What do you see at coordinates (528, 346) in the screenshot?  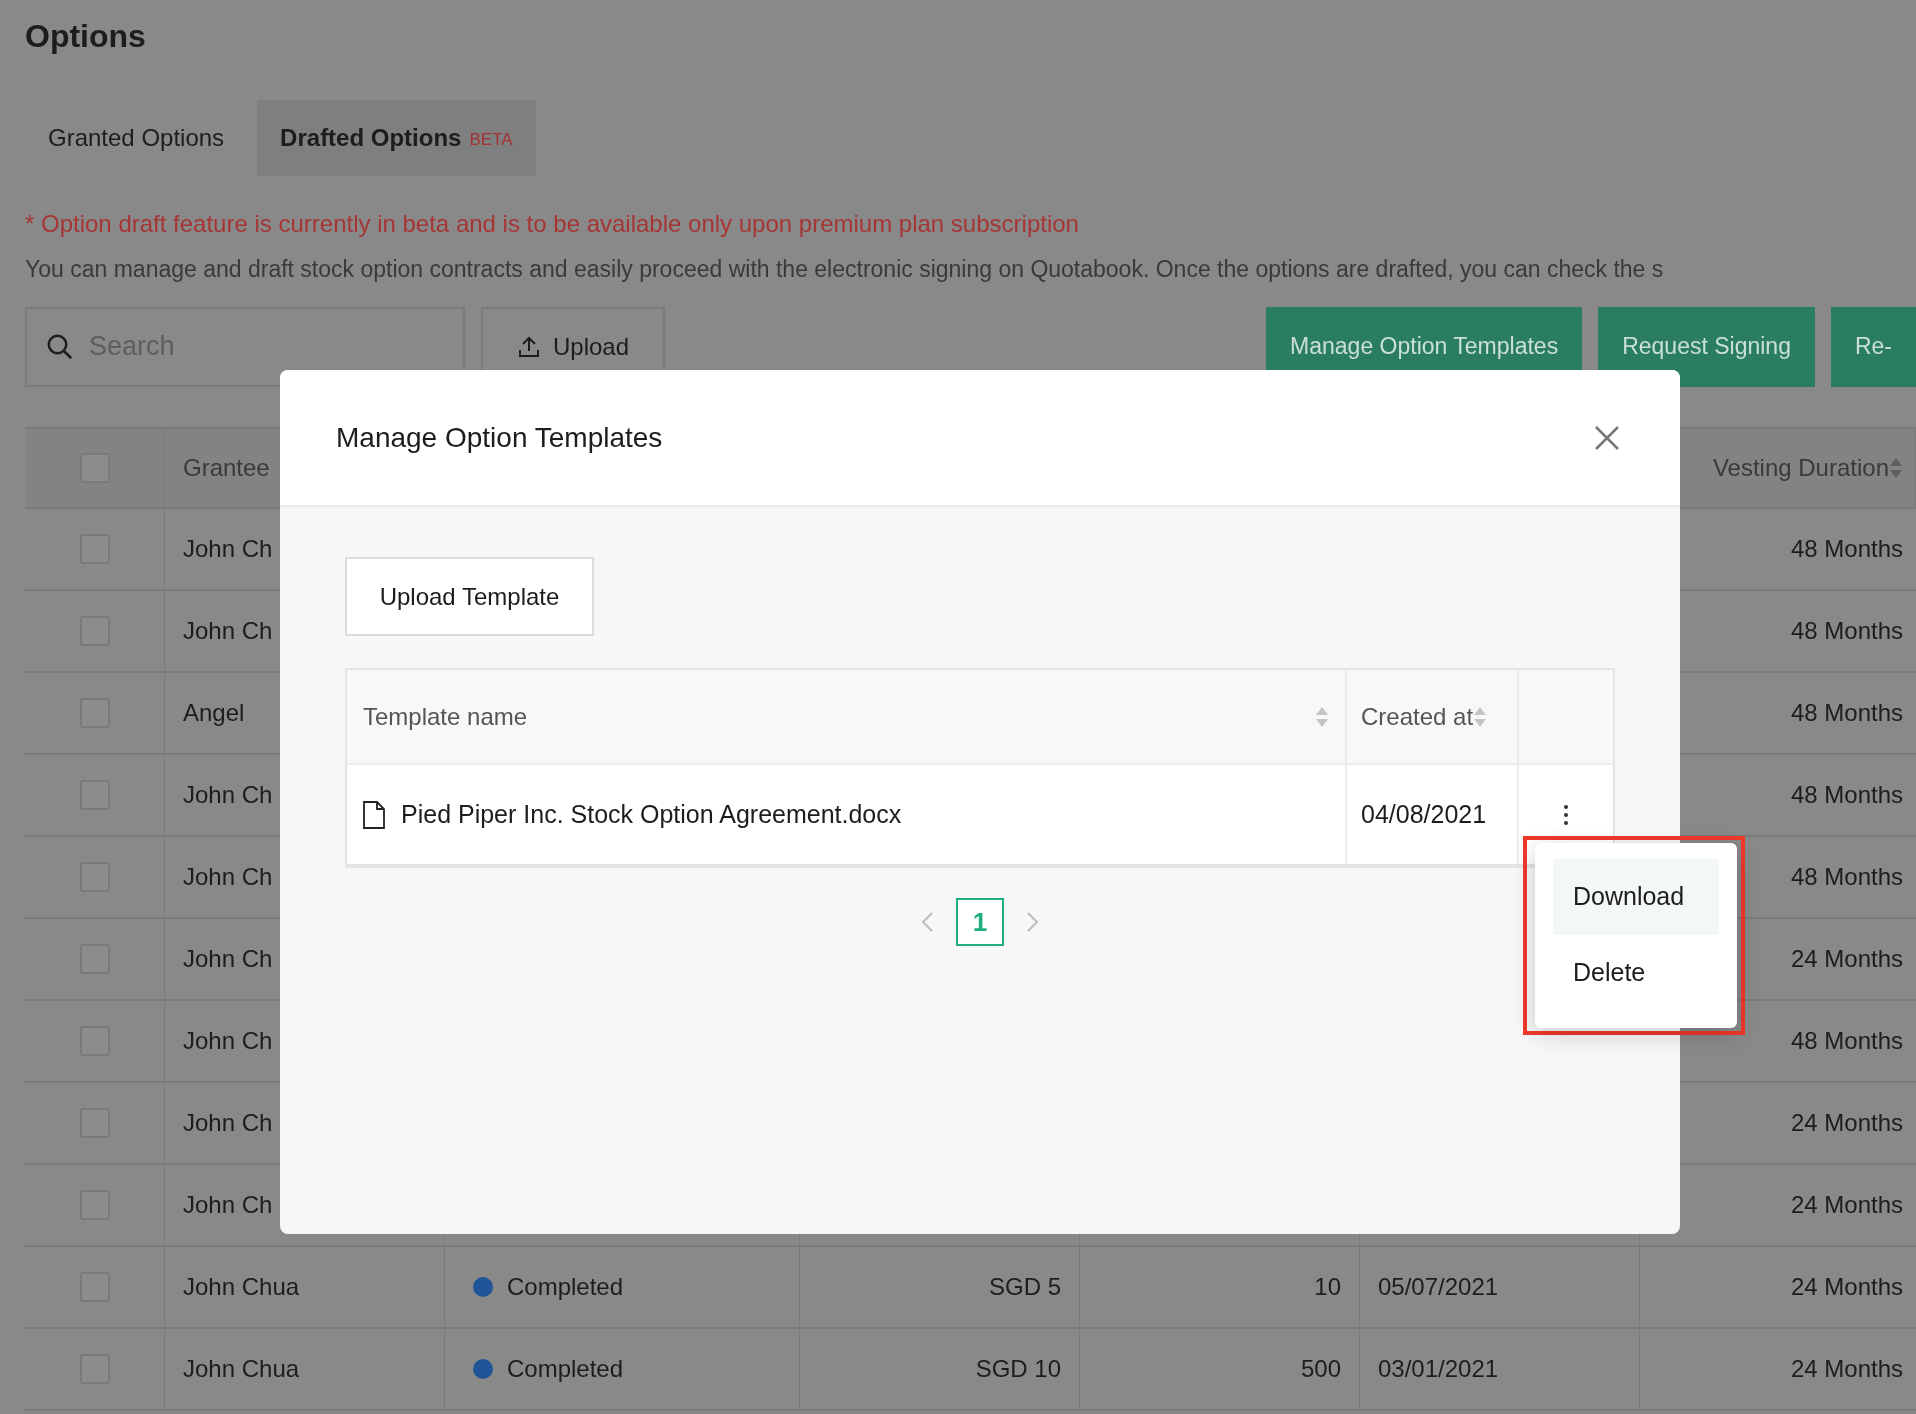 I see `upload-icon` at bounding box center [528, 346].